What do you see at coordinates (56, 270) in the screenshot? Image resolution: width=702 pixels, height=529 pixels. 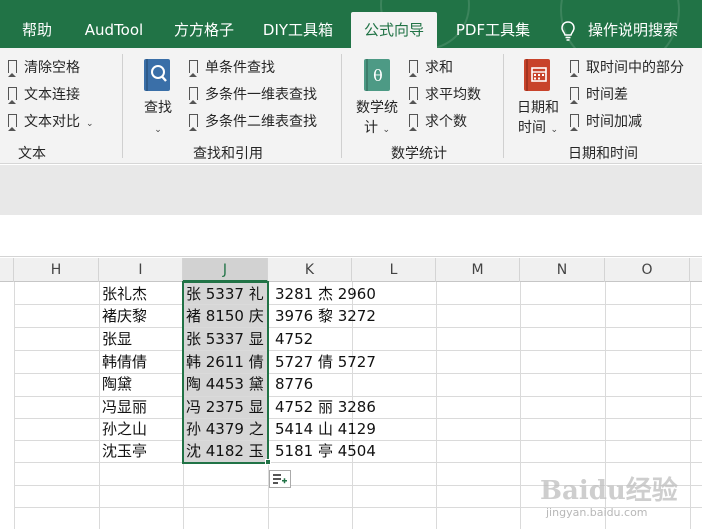 I see `column-header-h: H` at bounding box center [56, 270].